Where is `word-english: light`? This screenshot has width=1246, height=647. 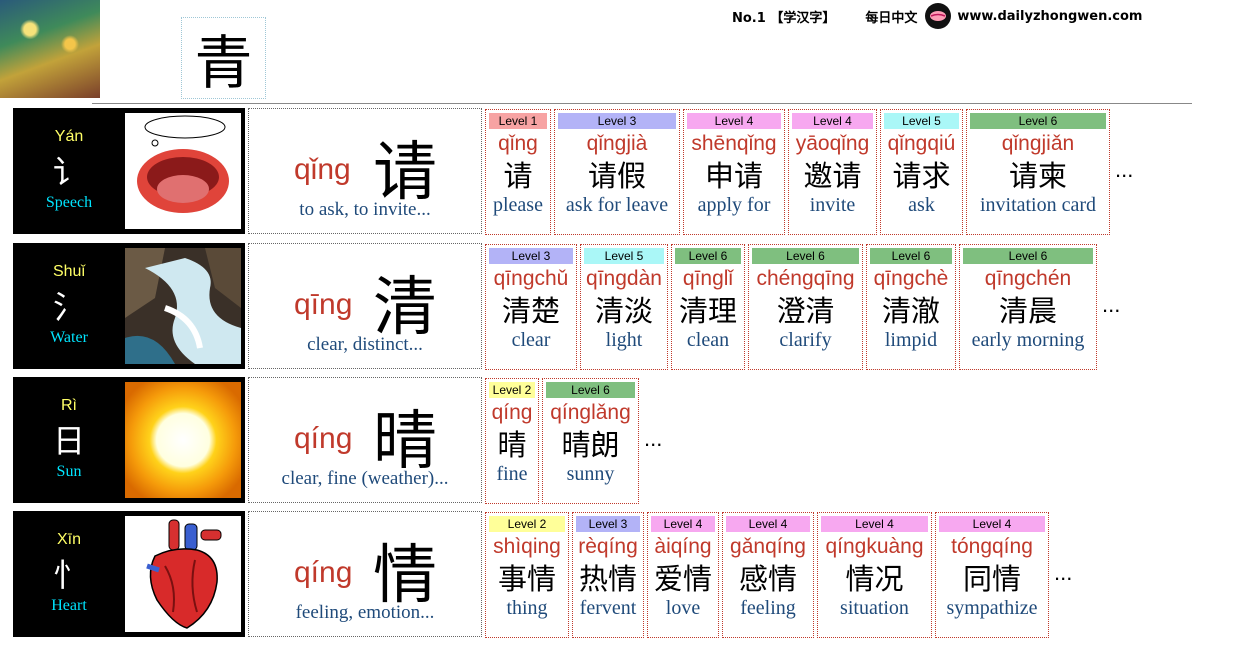
word-english: light is located at coordinates (624, 340).